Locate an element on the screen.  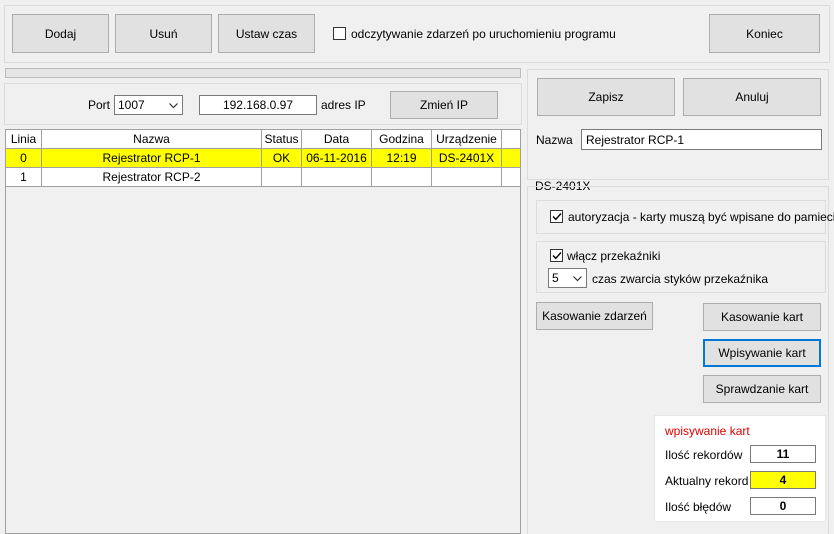
check-cards-button: Sprawdzanie kart is located at coordinates (762, 389).